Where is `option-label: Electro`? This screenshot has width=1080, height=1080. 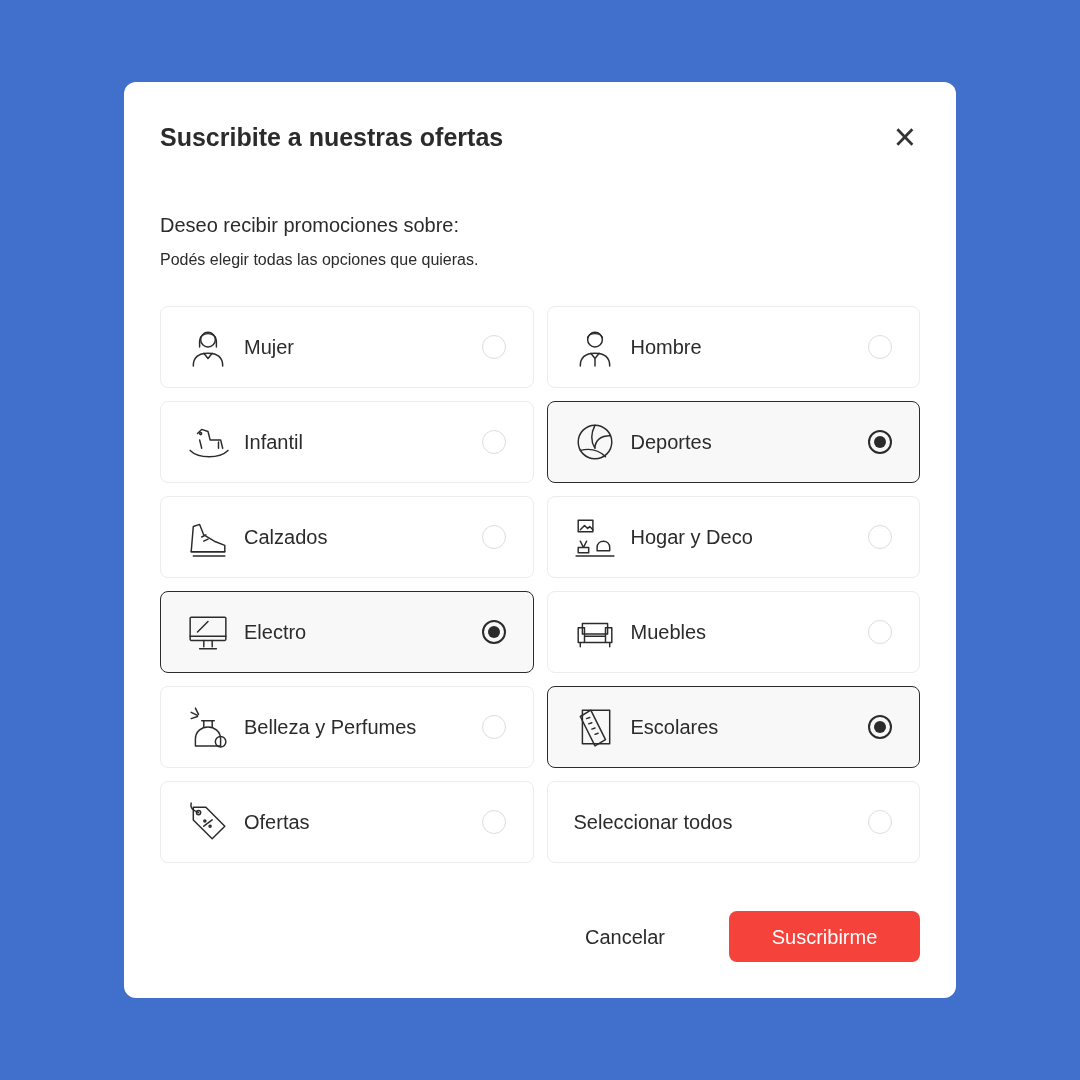
option-label: Electro is located at coordinates (276, 632).